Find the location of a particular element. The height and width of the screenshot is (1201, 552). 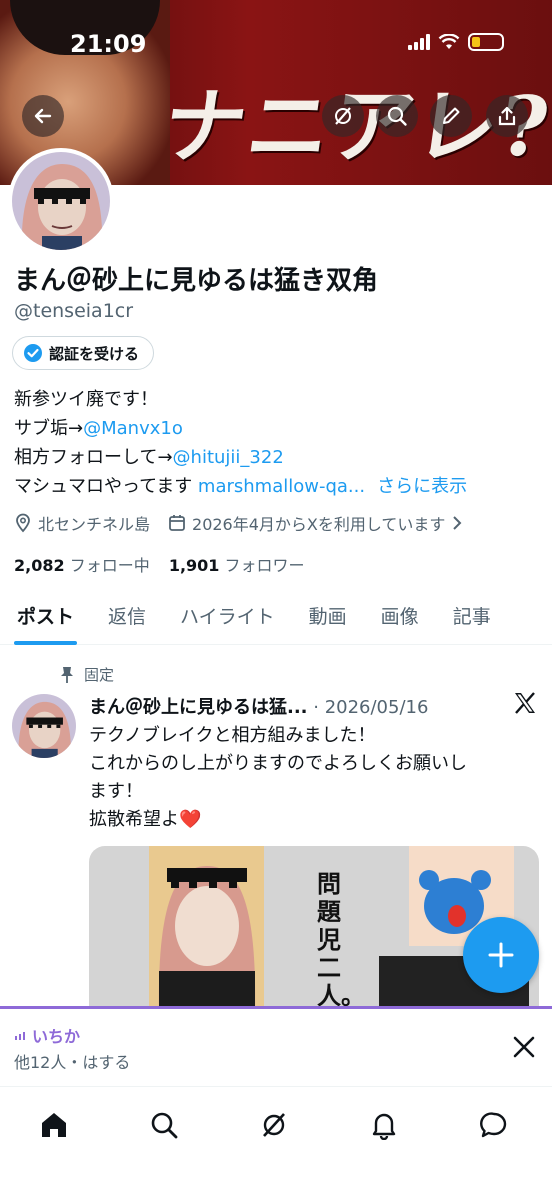

location-text: 北センチネル島 is located at coordinates (94, 524).